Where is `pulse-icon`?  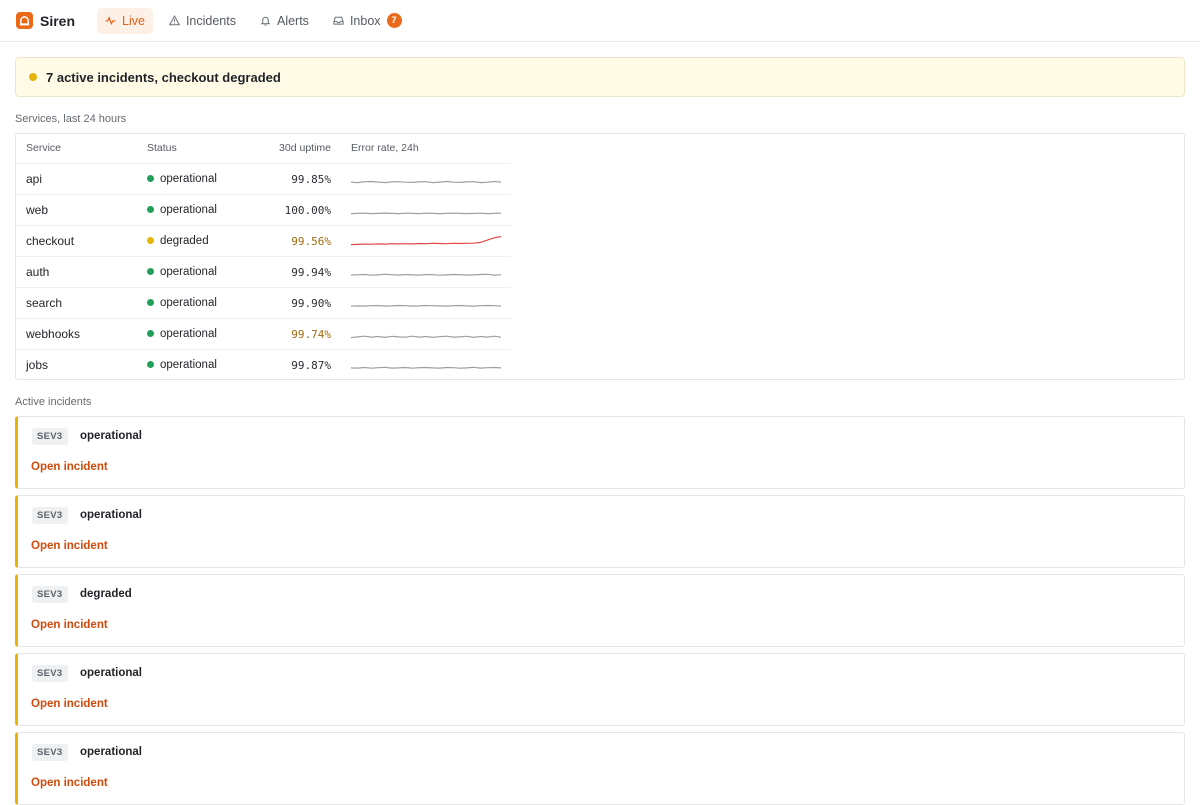 pulse-icon is located at coordinates (110, 21).